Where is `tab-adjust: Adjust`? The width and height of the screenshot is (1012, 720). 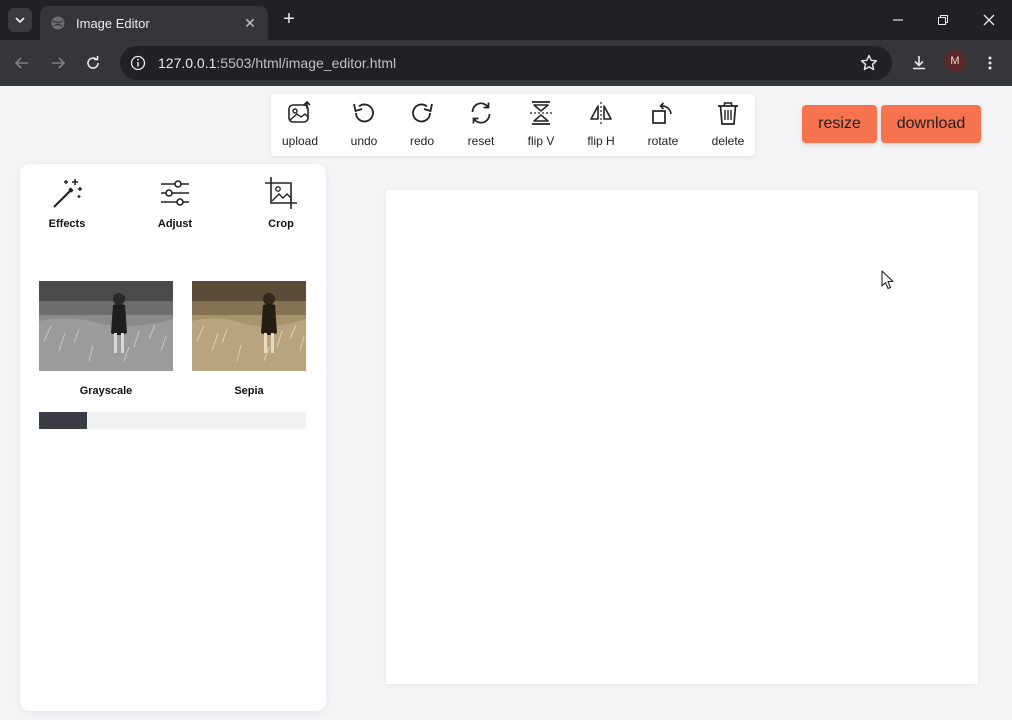 tab-adjust: Adjust is located at coordinates (175, 206).